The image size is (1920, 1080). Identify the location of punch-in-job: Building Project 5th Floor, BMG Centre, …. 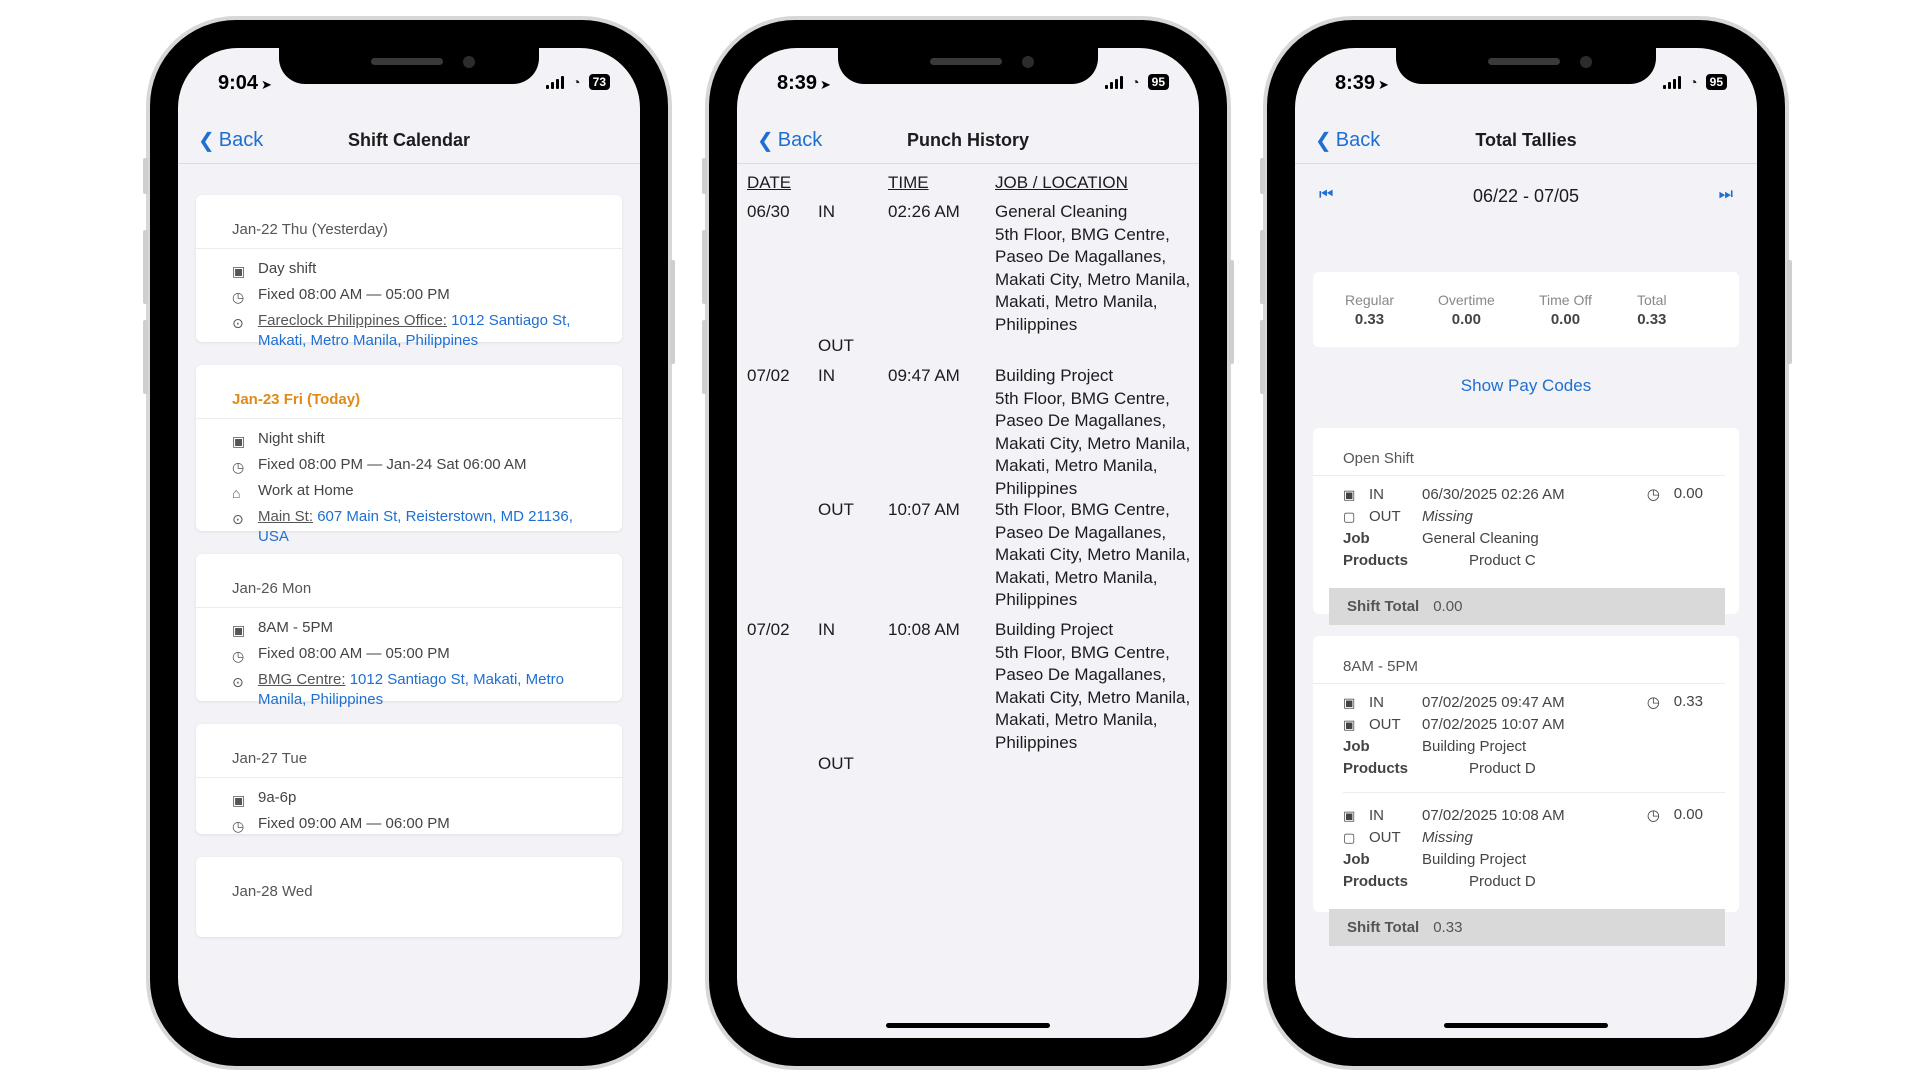
(1093, 686).